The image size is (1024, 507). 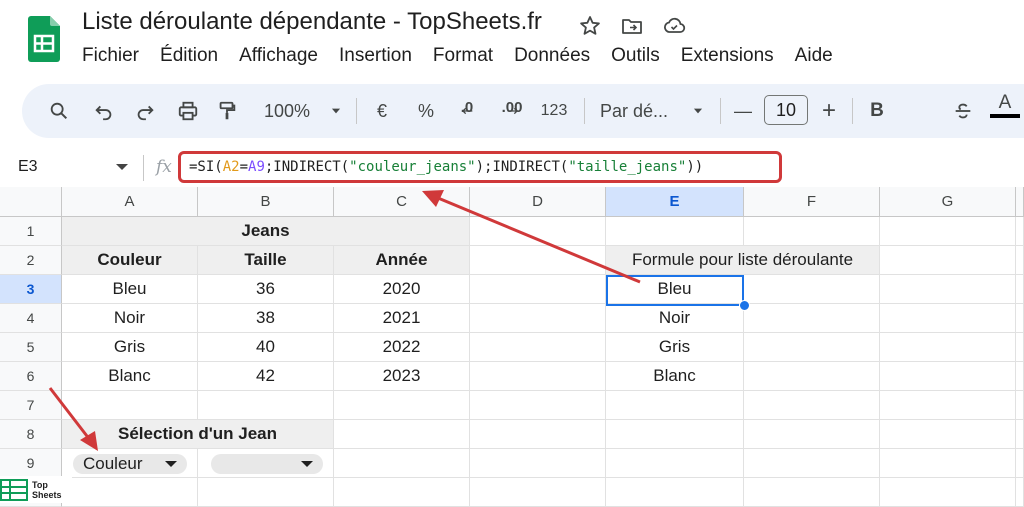 I want to click on formula-header-cell: Formule pour liste déroulante, so click(x=743, y=260).